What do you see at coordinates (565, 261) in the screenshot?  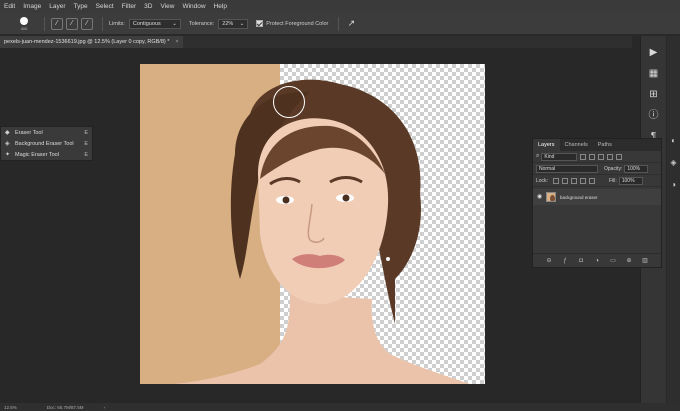 I see `fx-icon: ƒ` at bounding box center [565, 261].